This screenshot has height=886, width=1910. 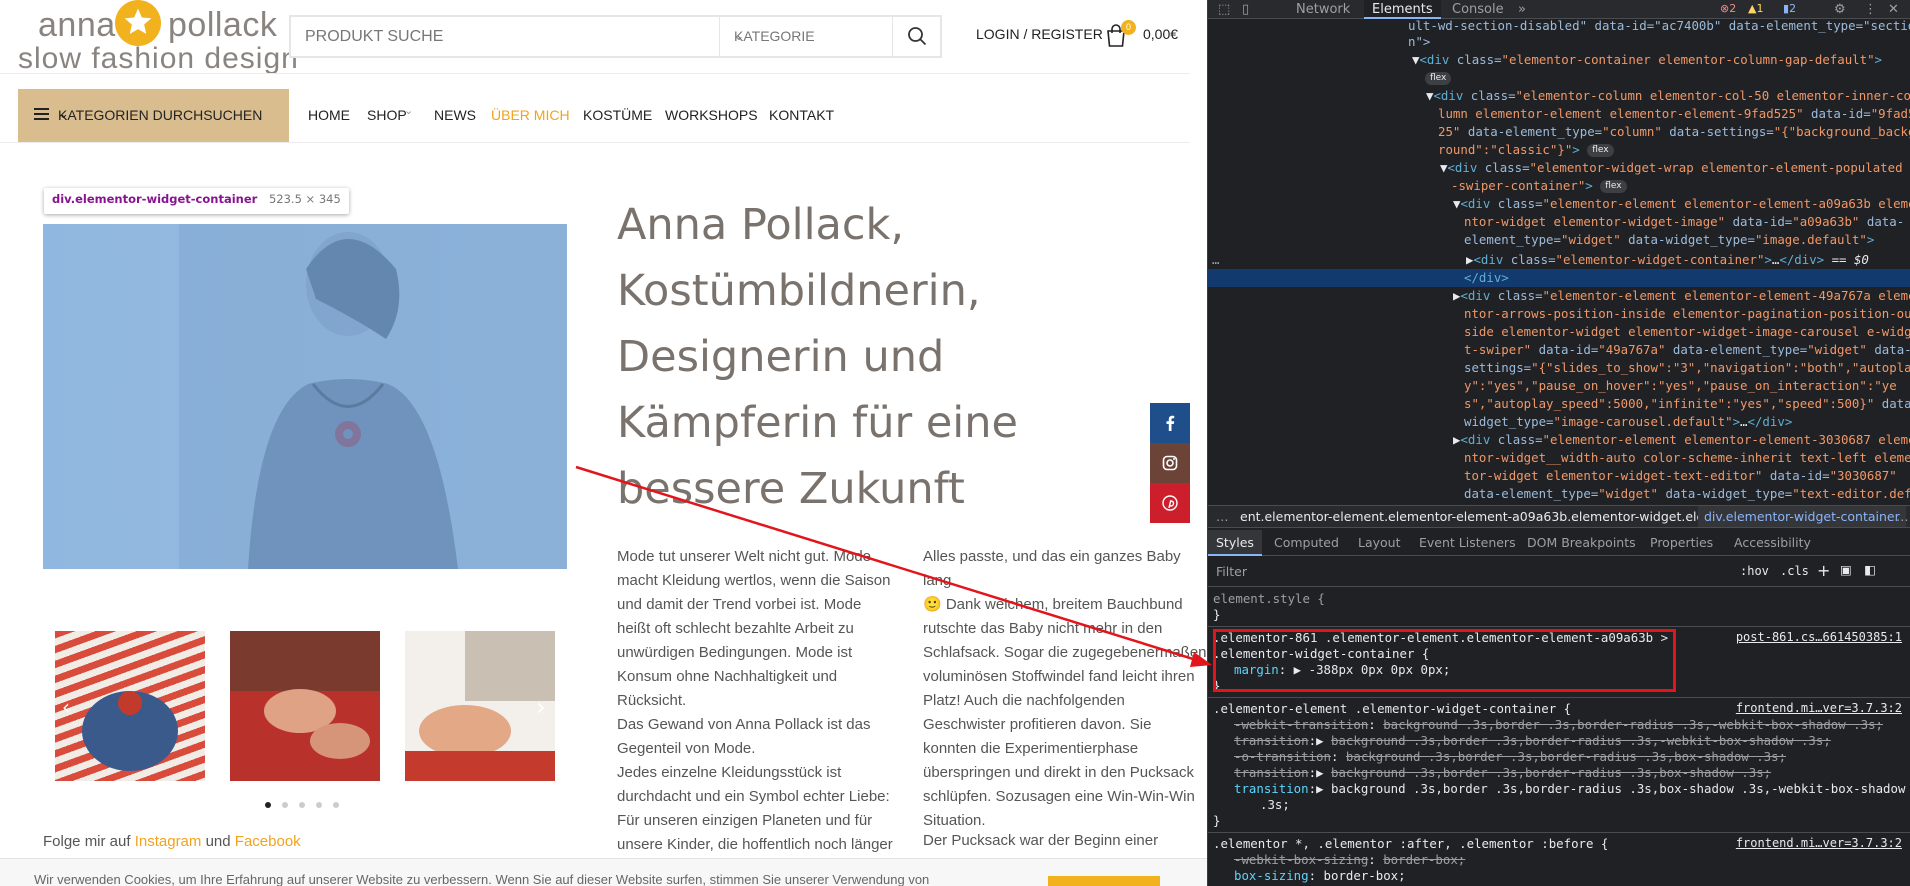 What do you see at coordinates (1306, 543) in the screenshot?
I see `tab-computed: Computed` at bounding box center [1306, 543].